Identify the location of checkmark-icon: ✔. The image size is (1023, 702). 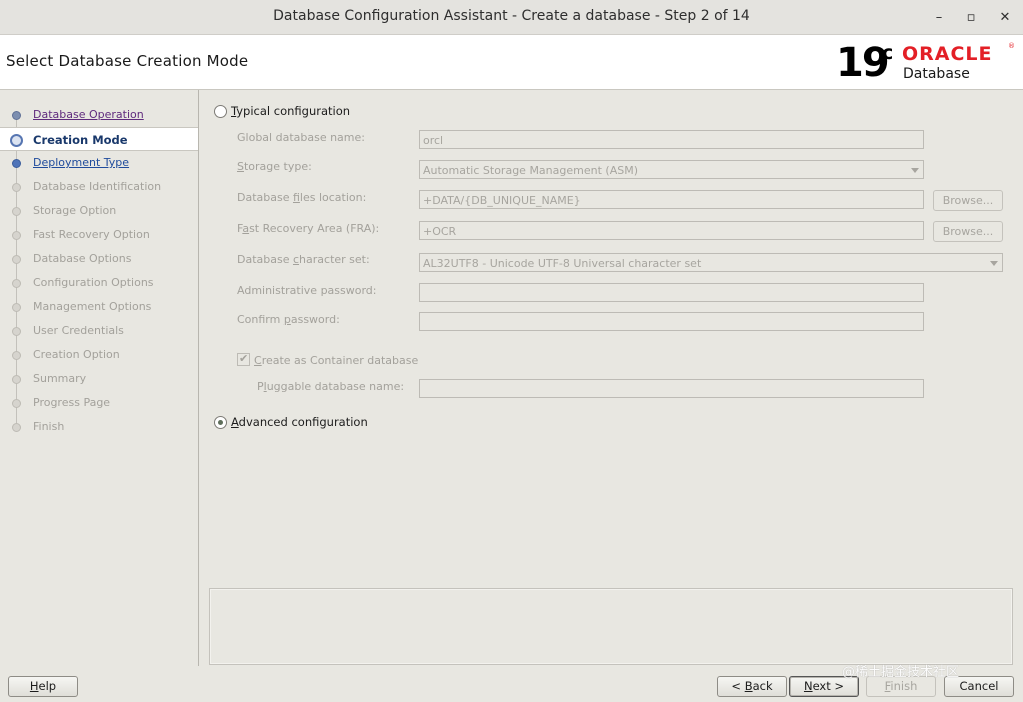
(244, 358).